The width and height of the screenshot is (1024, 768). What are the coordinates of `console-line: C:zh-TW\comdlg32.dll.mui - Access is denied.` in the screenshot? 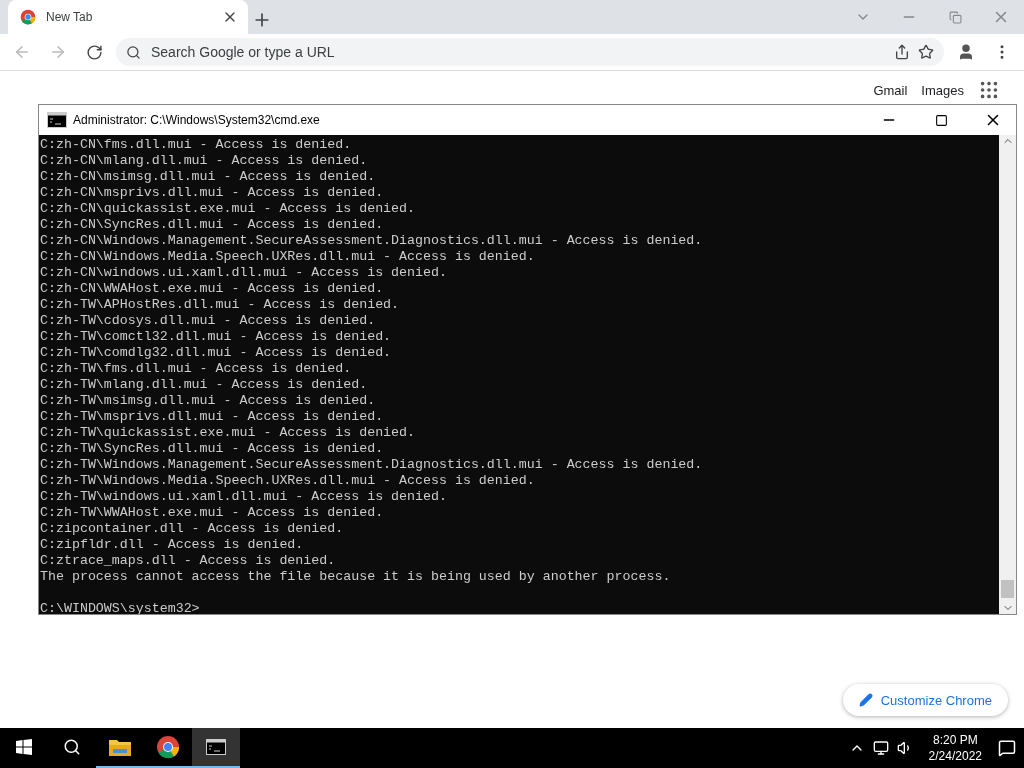 It's located at (216, 353).